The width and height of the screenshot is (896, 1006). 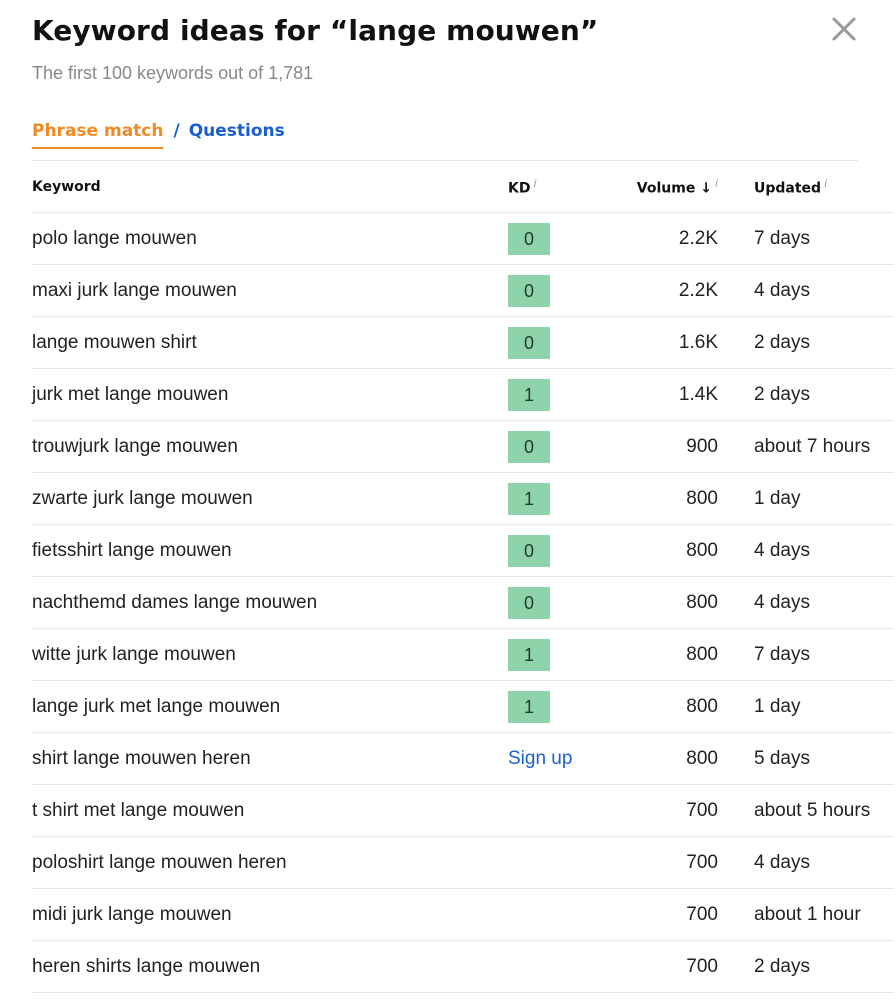 What do you see at coordinates (146, 966) in the screenshot?
I see `keyword-text: heren shirts lange mouwen` at bounding box center [146, 966].